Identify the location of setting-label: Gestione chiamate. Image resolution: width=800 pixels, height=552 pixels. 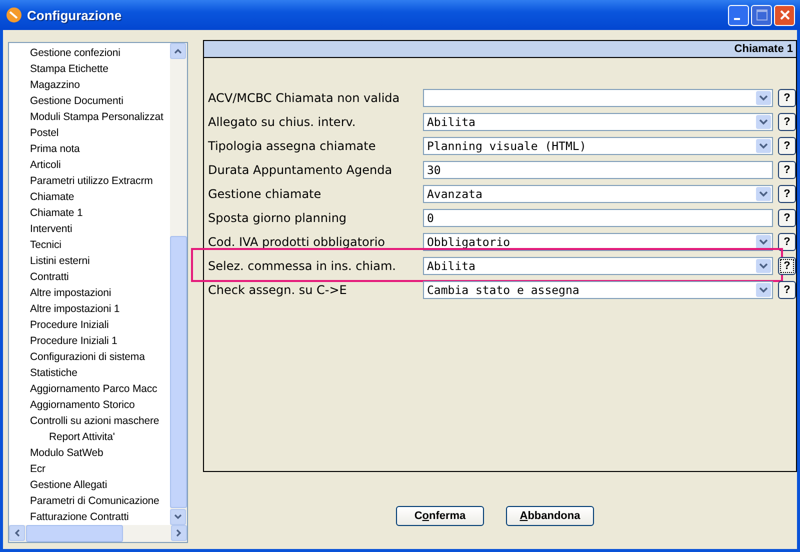
(265, 194).